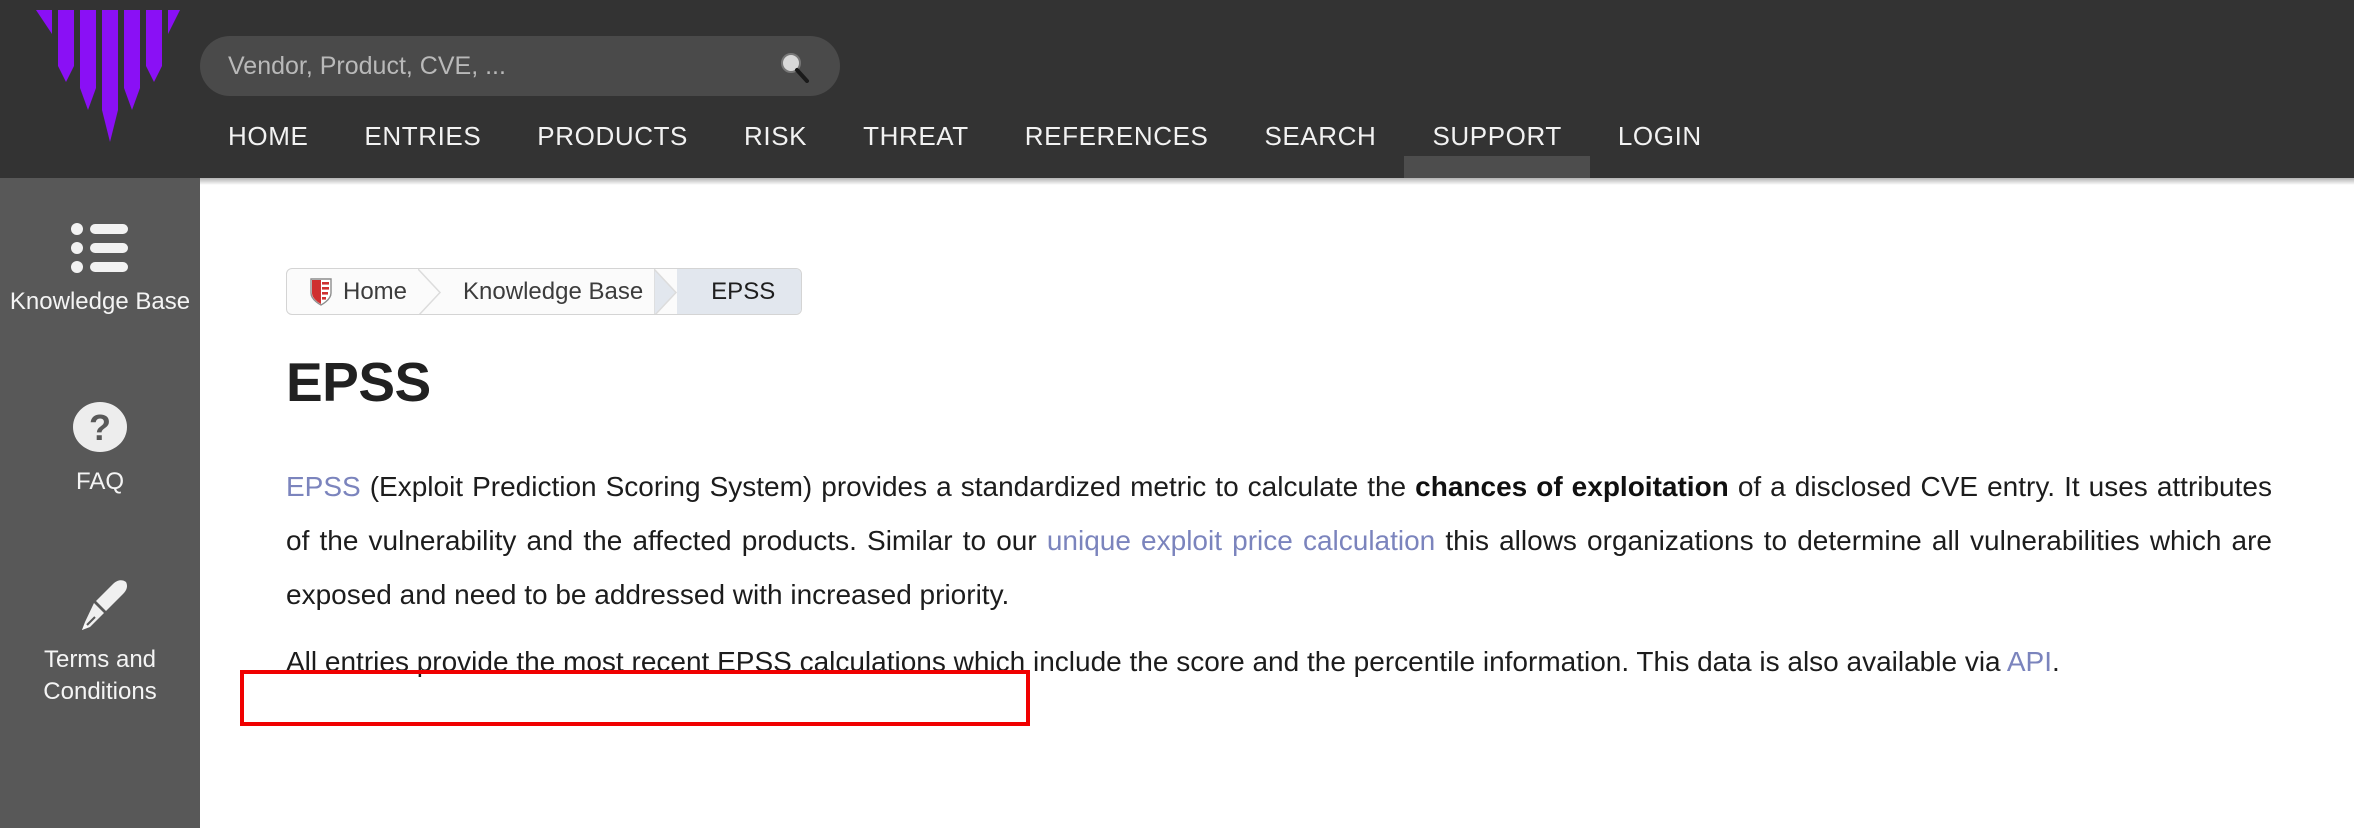 The image size is (2354, 828). Describe the element at coordinates (1277, 181) in the screenshot. I see `content-top-shadow` at that location.